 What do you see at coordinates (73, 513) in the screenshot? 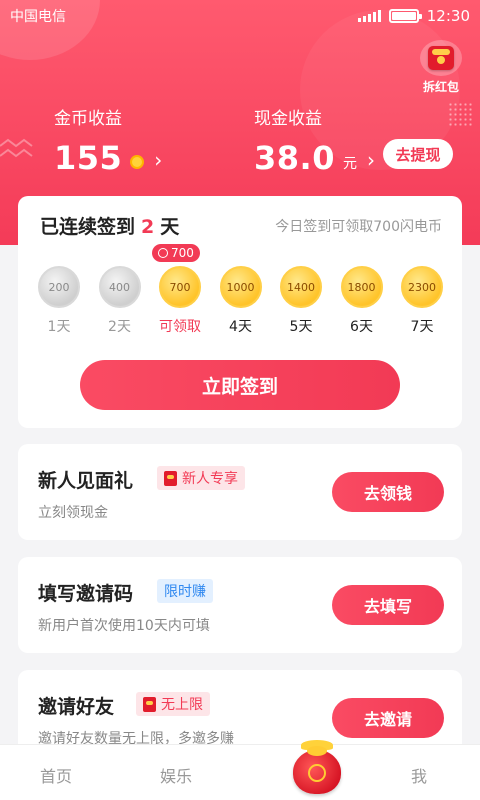
I see `task-subtitle: 立刻领现金` at bounding box center [73, 513].